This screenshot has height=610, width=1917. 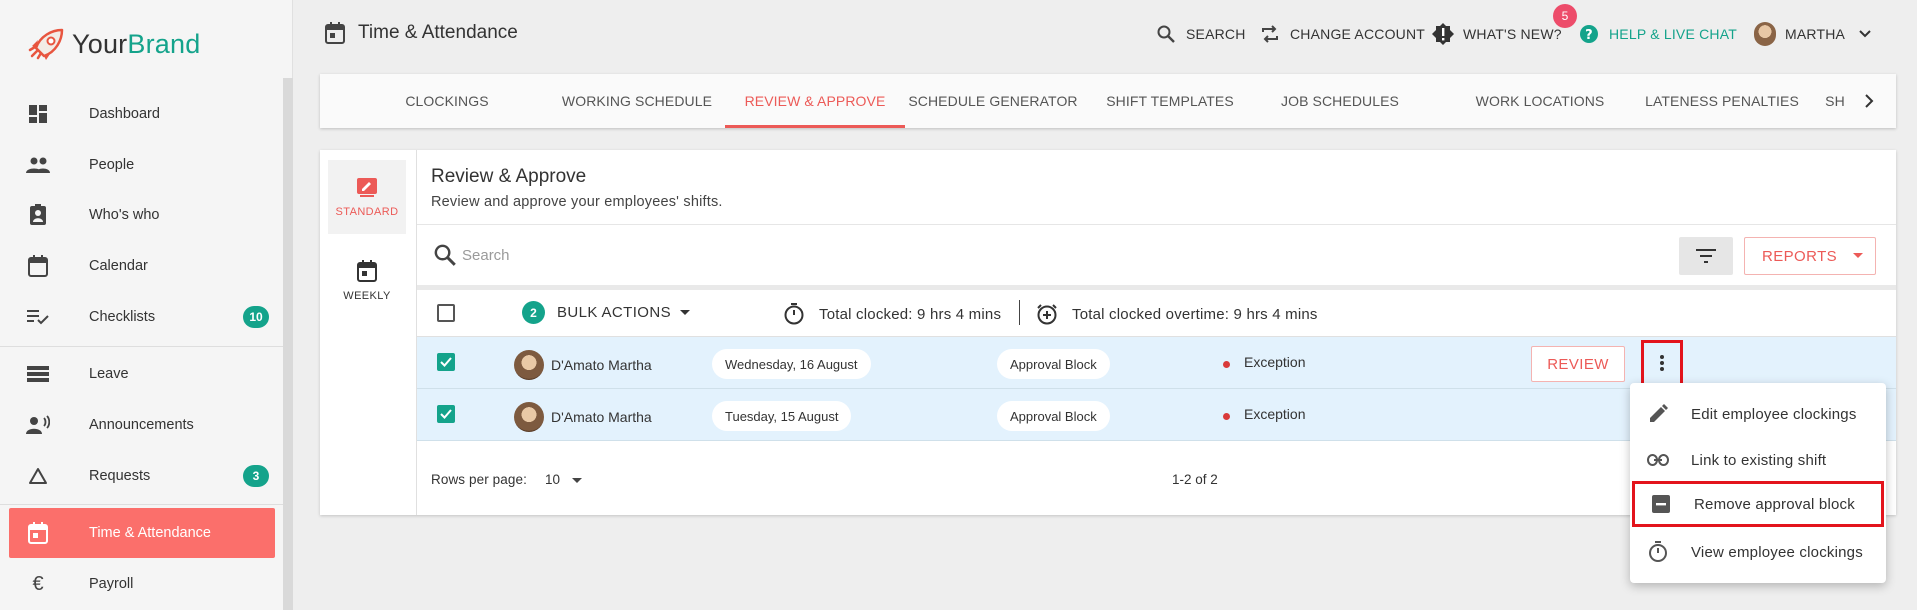 What do you see at coordinates (1578, 364) in the screenshot?
I see `review-button: REVIEW` at bounding box center [1578, 364].